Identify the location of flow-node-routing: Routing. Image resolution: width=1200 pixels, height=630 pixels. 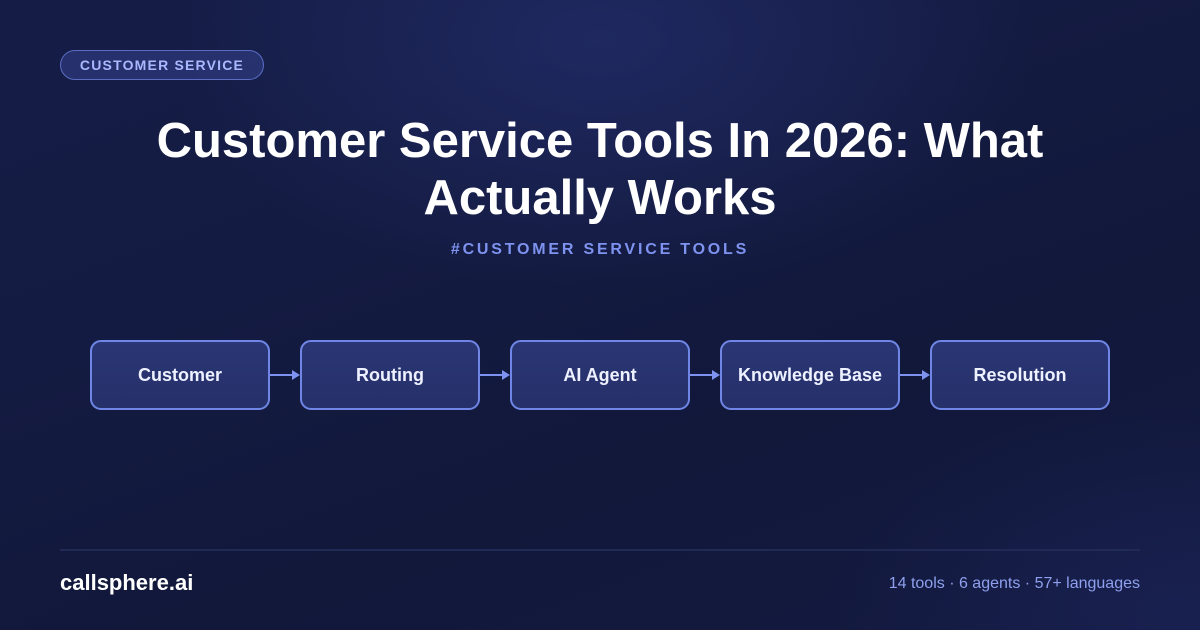
(390, 375).